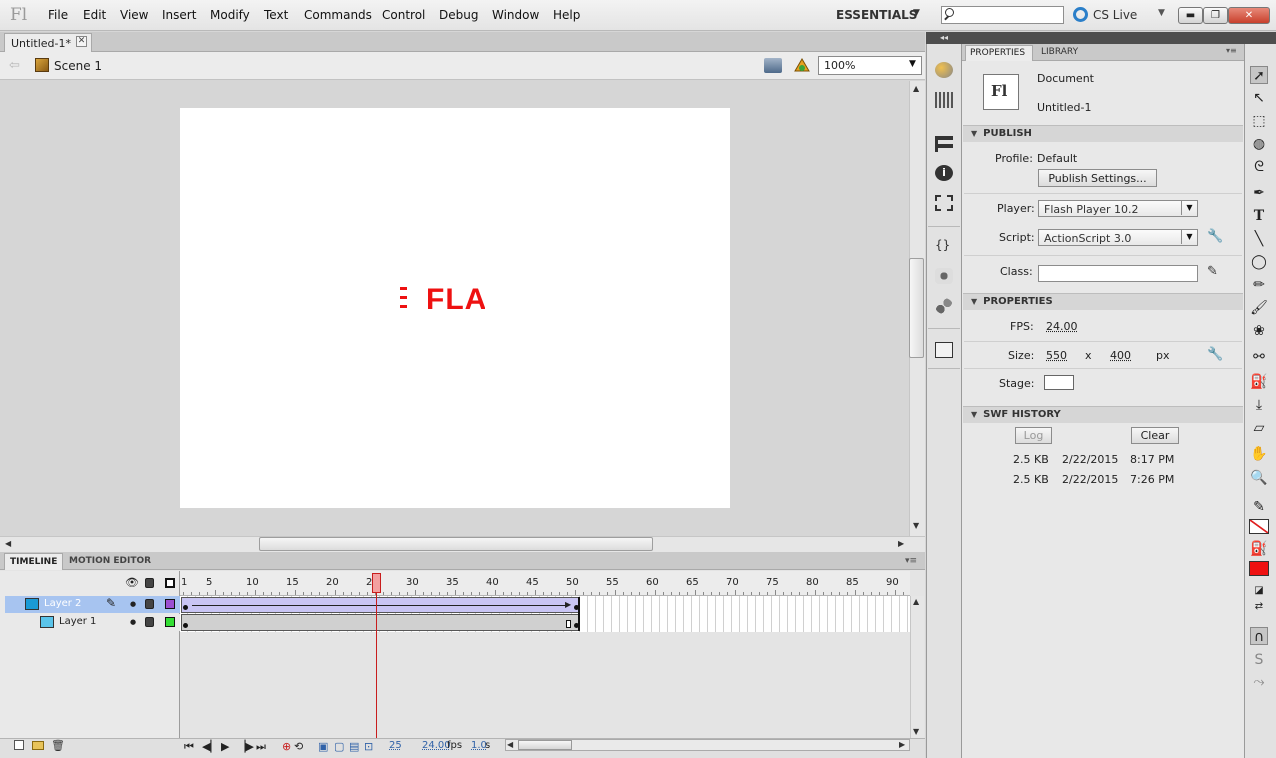 The height and width of the screenshot is (758, 1276). What do you see at coordinates (1259, 308) in the screenshot?
I see `brush-tool-icon: 🖌` at bounding box center [1259, 308].